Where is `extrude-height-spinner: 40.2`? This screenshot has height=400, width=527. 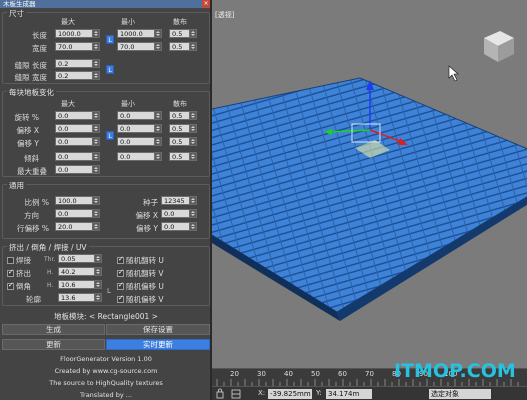
extrude-height-spinner: 40.2 is located at coordinates (80, 271).